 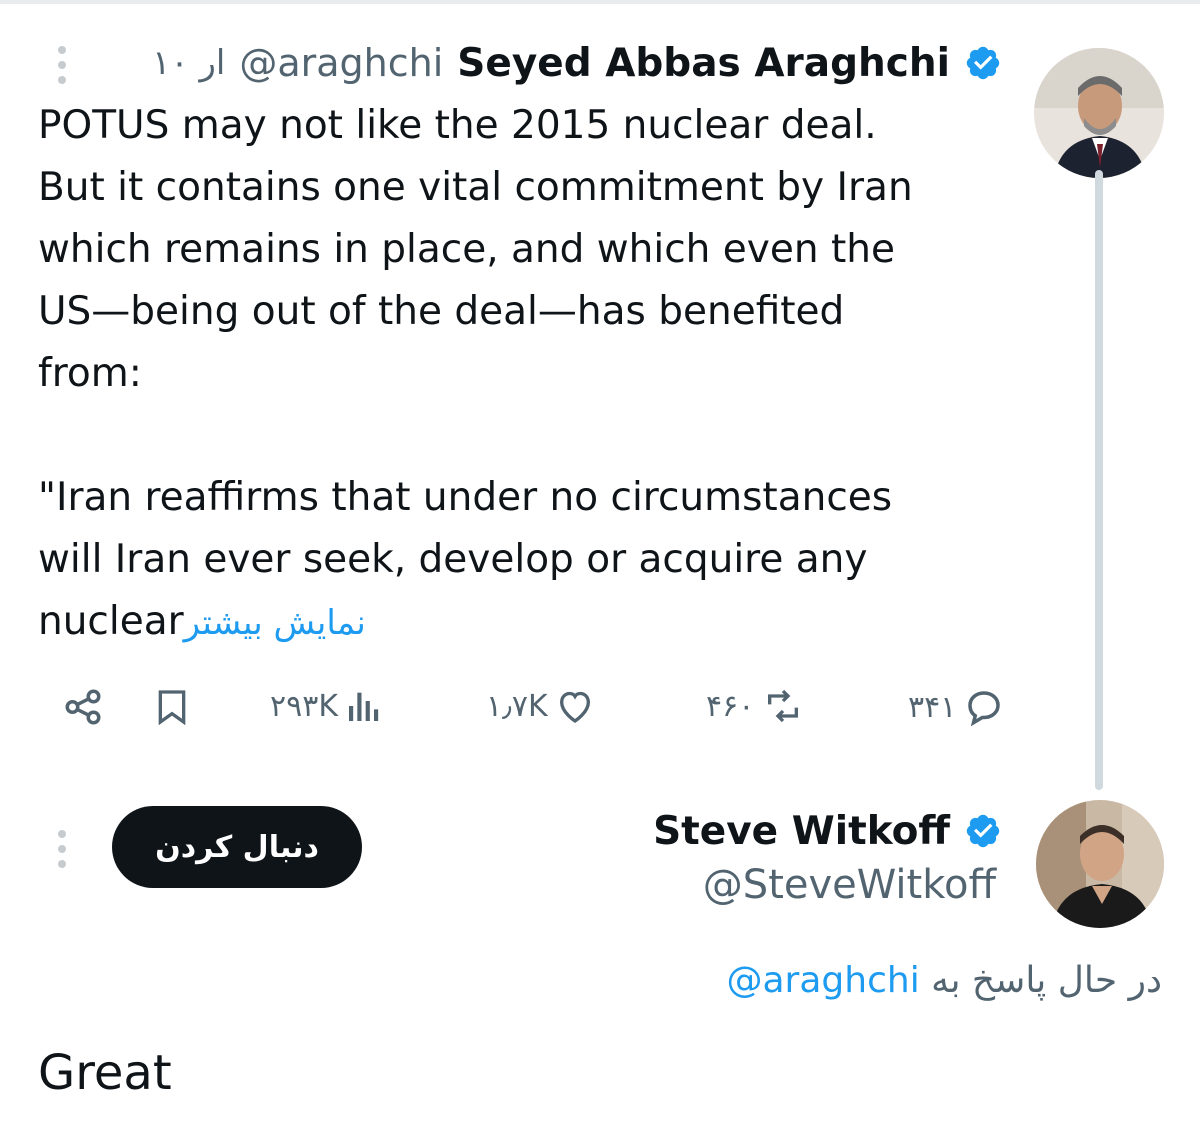 I want to click on reply-author-name: Steve Witkoff, so click(x=801, y=831).